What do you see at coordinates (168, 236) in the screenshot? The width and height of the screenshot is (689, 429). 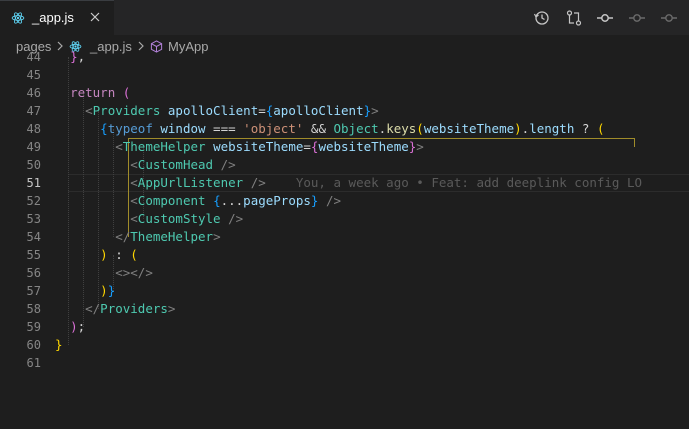 I see `code-line: </ThemeHelper>` at bounding box center [168, 236].